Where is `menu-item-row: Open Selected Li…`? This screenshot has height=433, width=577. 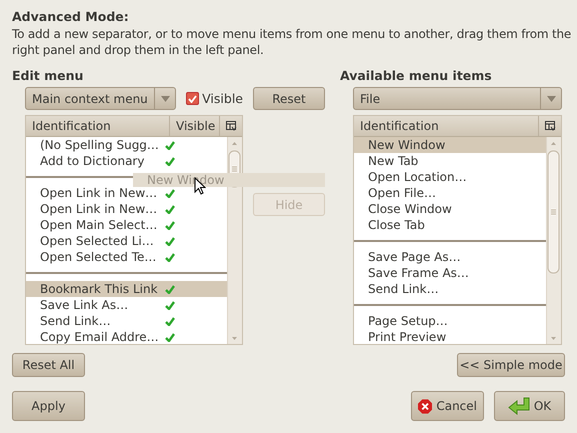
menu-item-row: Open Selected Li… is located at coordinates (126, 241).